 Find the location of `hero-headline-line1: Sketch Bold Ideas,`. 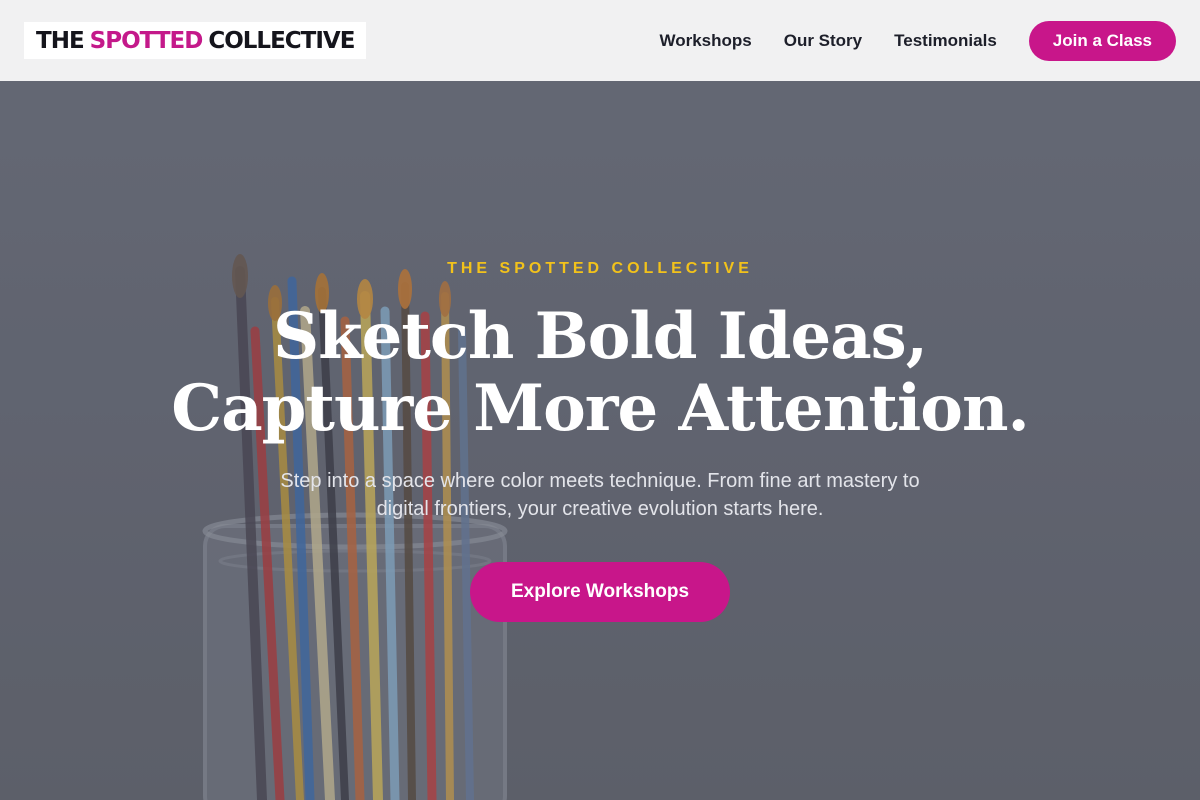

hero-headline-line1: Sketch Bold Ideas, is located at coordinates (600, 336).